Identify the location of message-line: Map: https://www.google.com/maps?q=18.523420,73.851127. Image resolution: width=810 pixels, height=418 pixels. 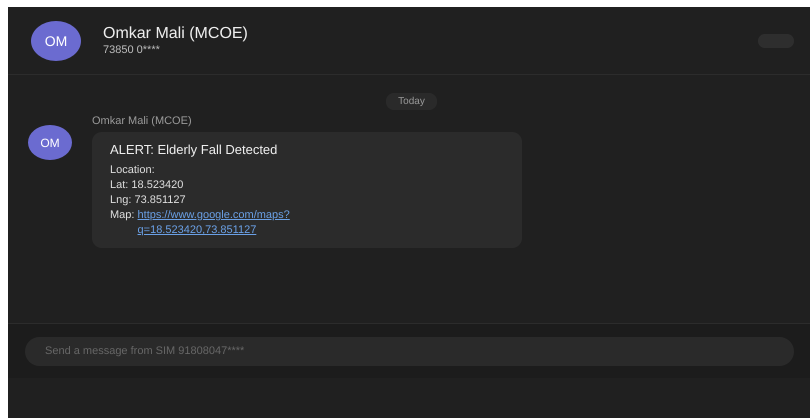
(250, 223).